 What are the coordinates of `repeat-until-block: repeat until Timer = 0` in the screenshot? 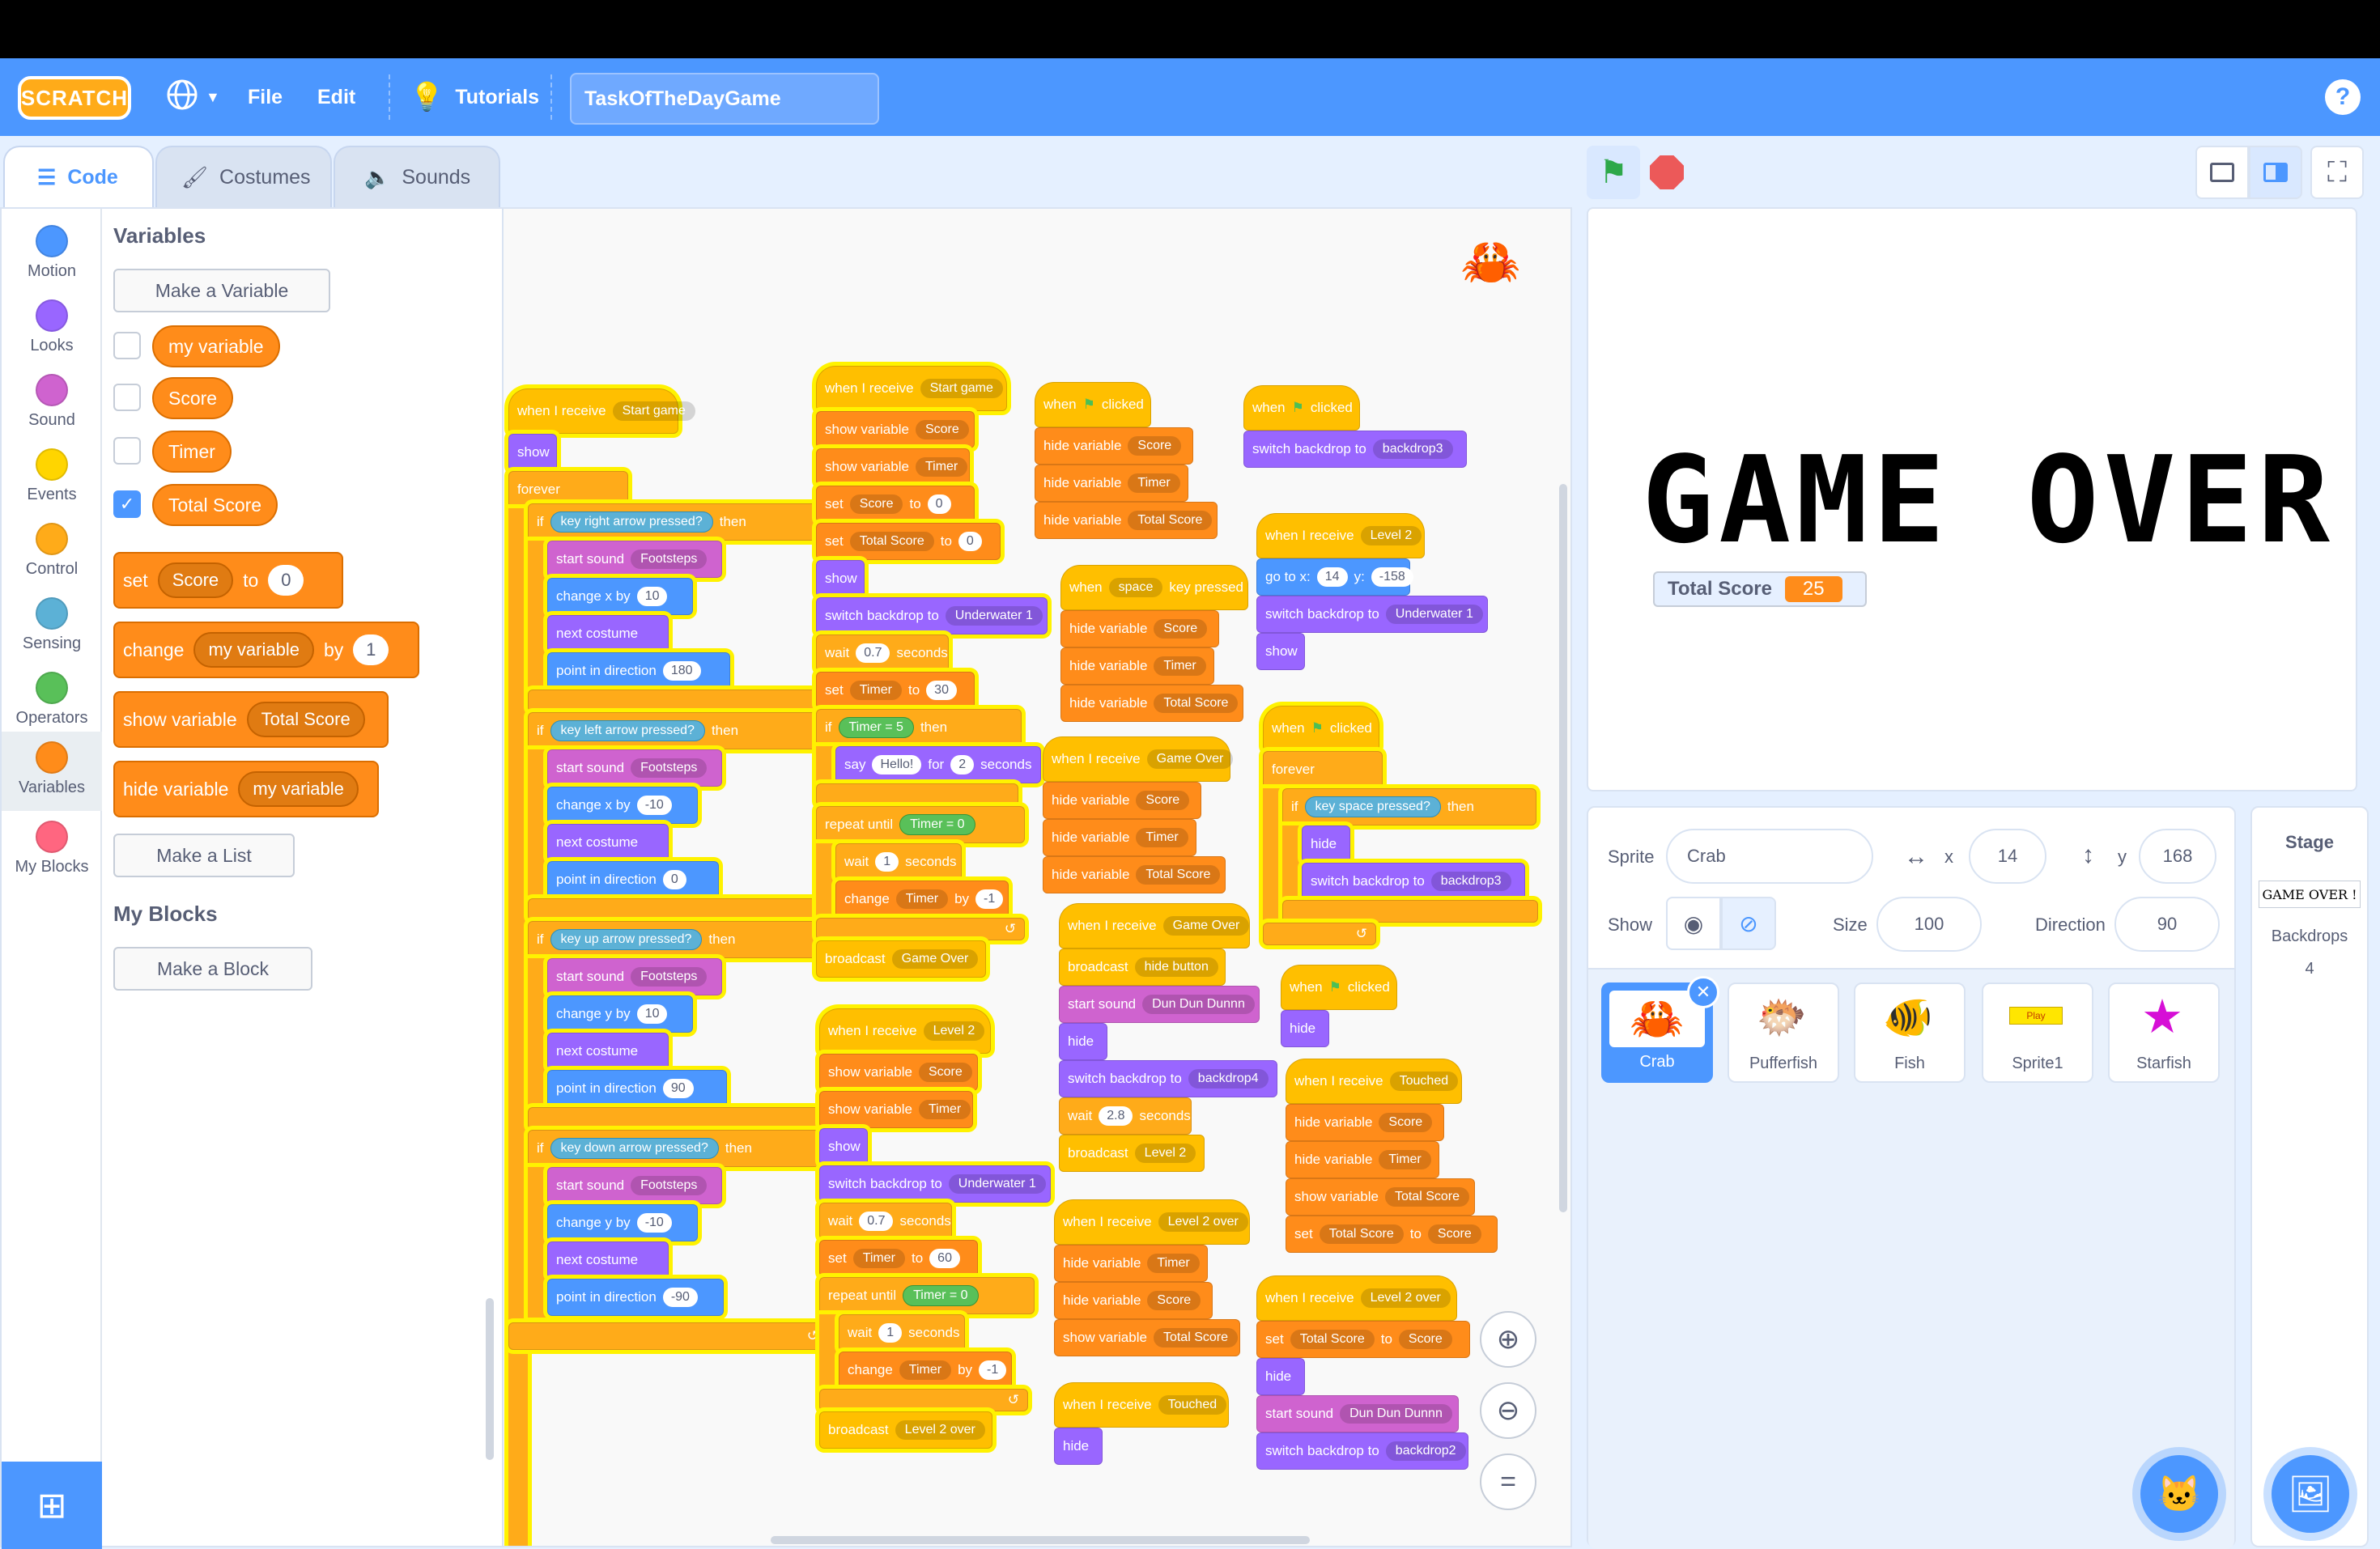 It's located at (921, 824).